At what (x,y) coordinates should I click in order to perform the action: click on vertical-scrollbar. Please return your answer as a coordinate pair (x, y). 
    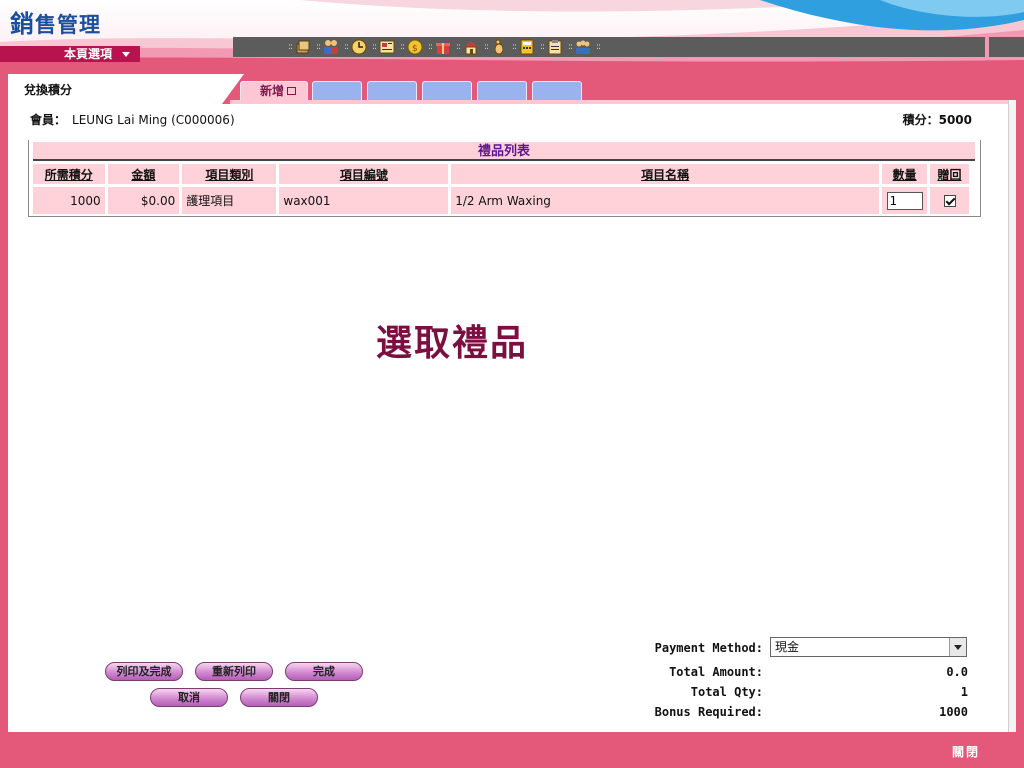
    Looking at the image, I should click on (1012, 416).